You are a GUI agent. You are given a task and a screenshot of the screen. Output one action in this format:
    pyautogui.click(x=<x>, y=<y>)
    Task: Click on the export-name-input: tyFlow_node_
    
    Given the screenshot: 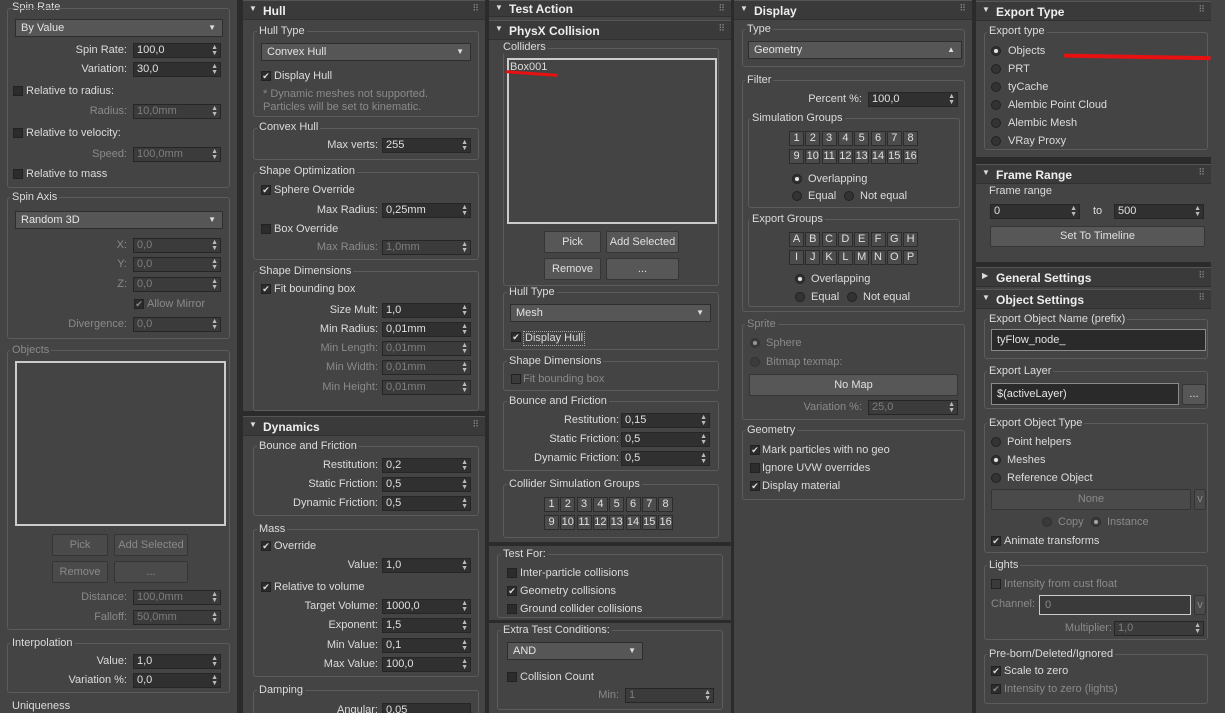 What is the action you would take?
    pyautogui.click(x=1098, y=340)
    